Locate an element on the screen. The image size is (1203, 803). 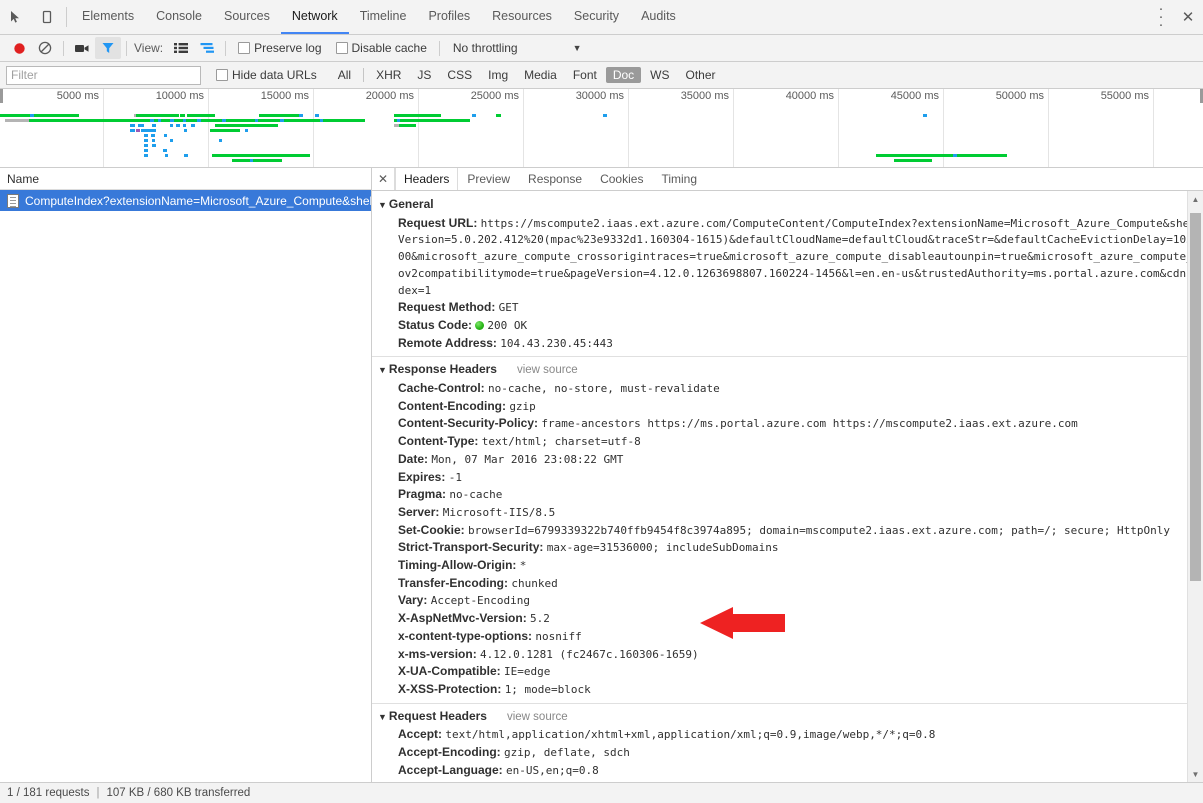
waterfall-view-icon is located at coordinates (207, 48).